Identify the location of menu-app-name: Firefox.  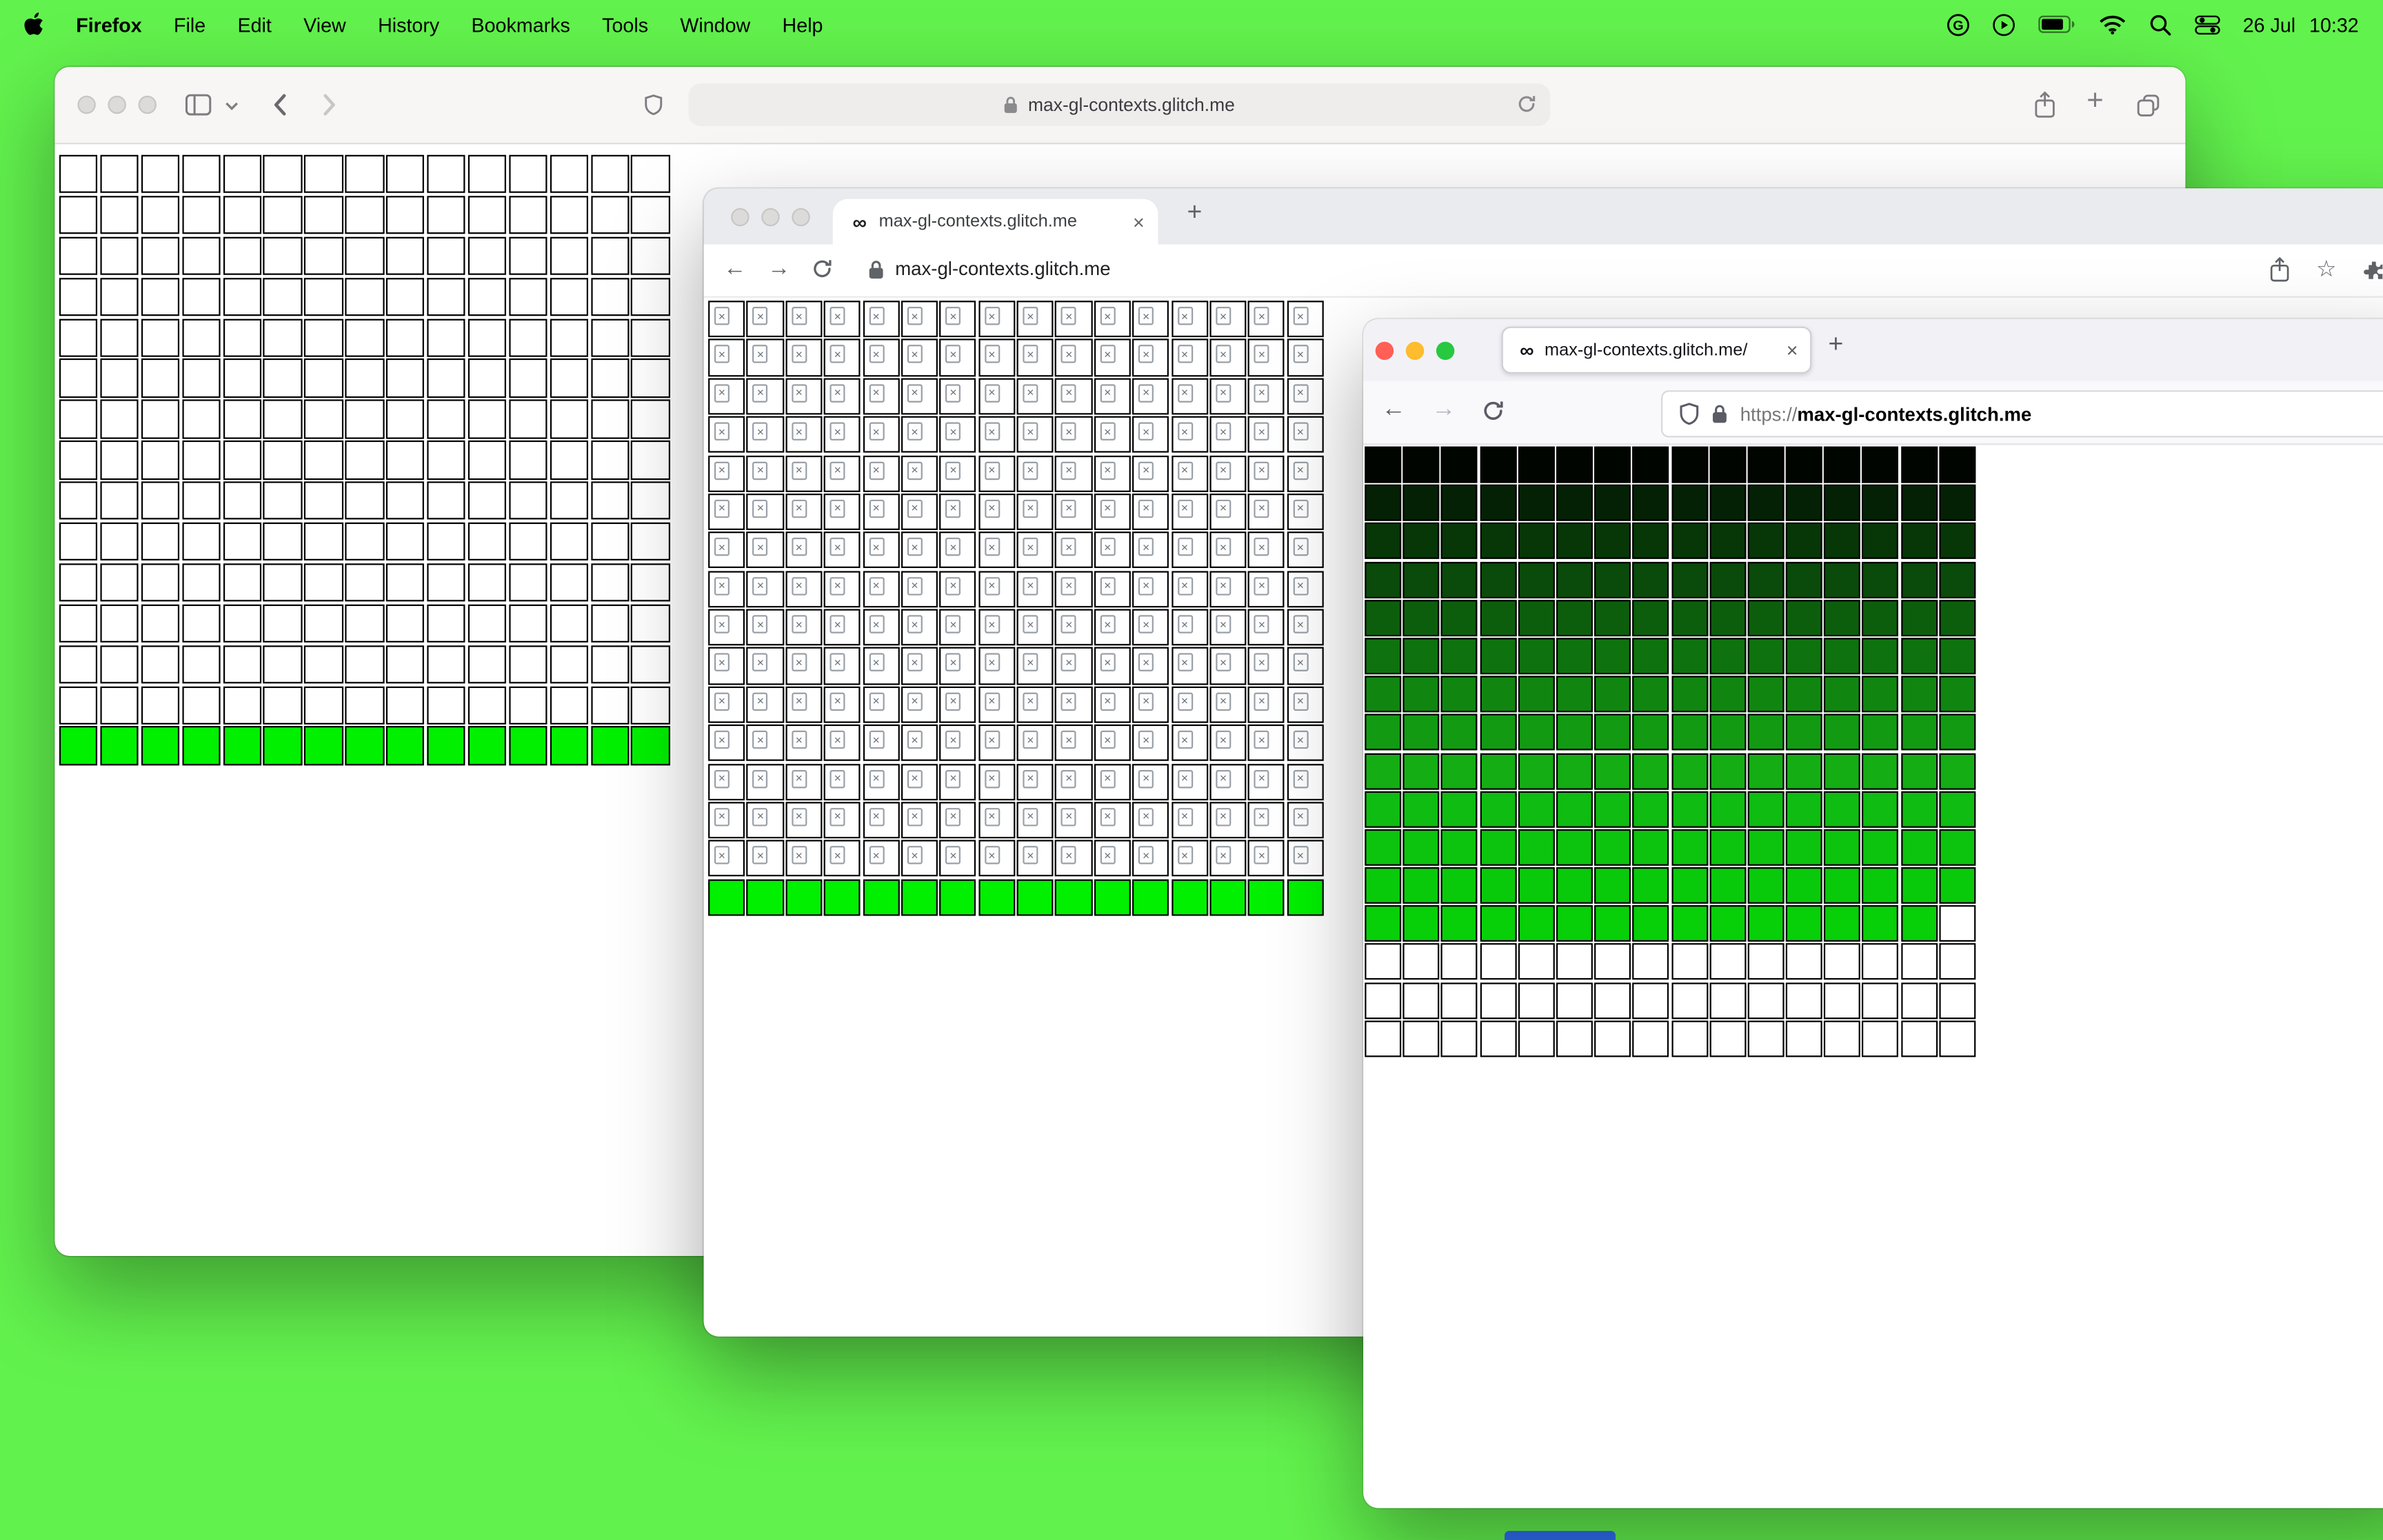
(109, 25).